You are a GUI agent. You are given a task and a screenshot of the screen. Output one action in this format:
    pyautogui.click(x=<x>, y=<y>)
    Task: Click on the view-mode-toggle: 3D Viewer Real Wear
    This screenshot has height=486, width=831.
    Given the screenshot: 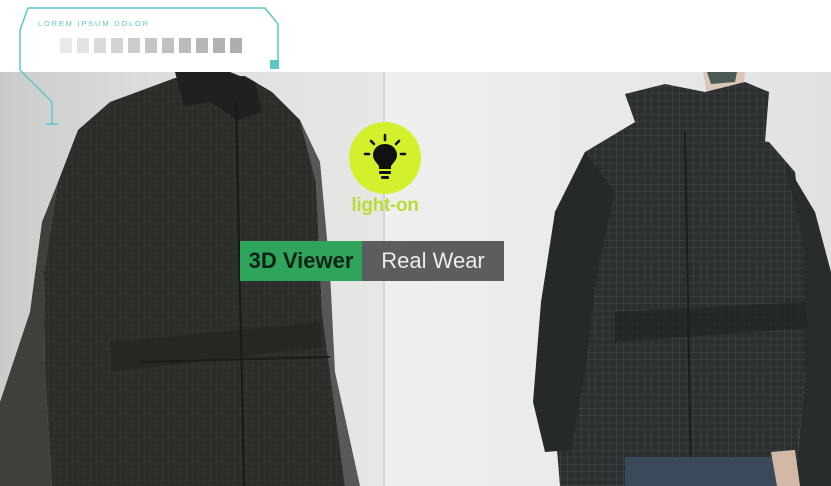 What is the action you would take?
    pyautogui.click(x=372, y=261)
    